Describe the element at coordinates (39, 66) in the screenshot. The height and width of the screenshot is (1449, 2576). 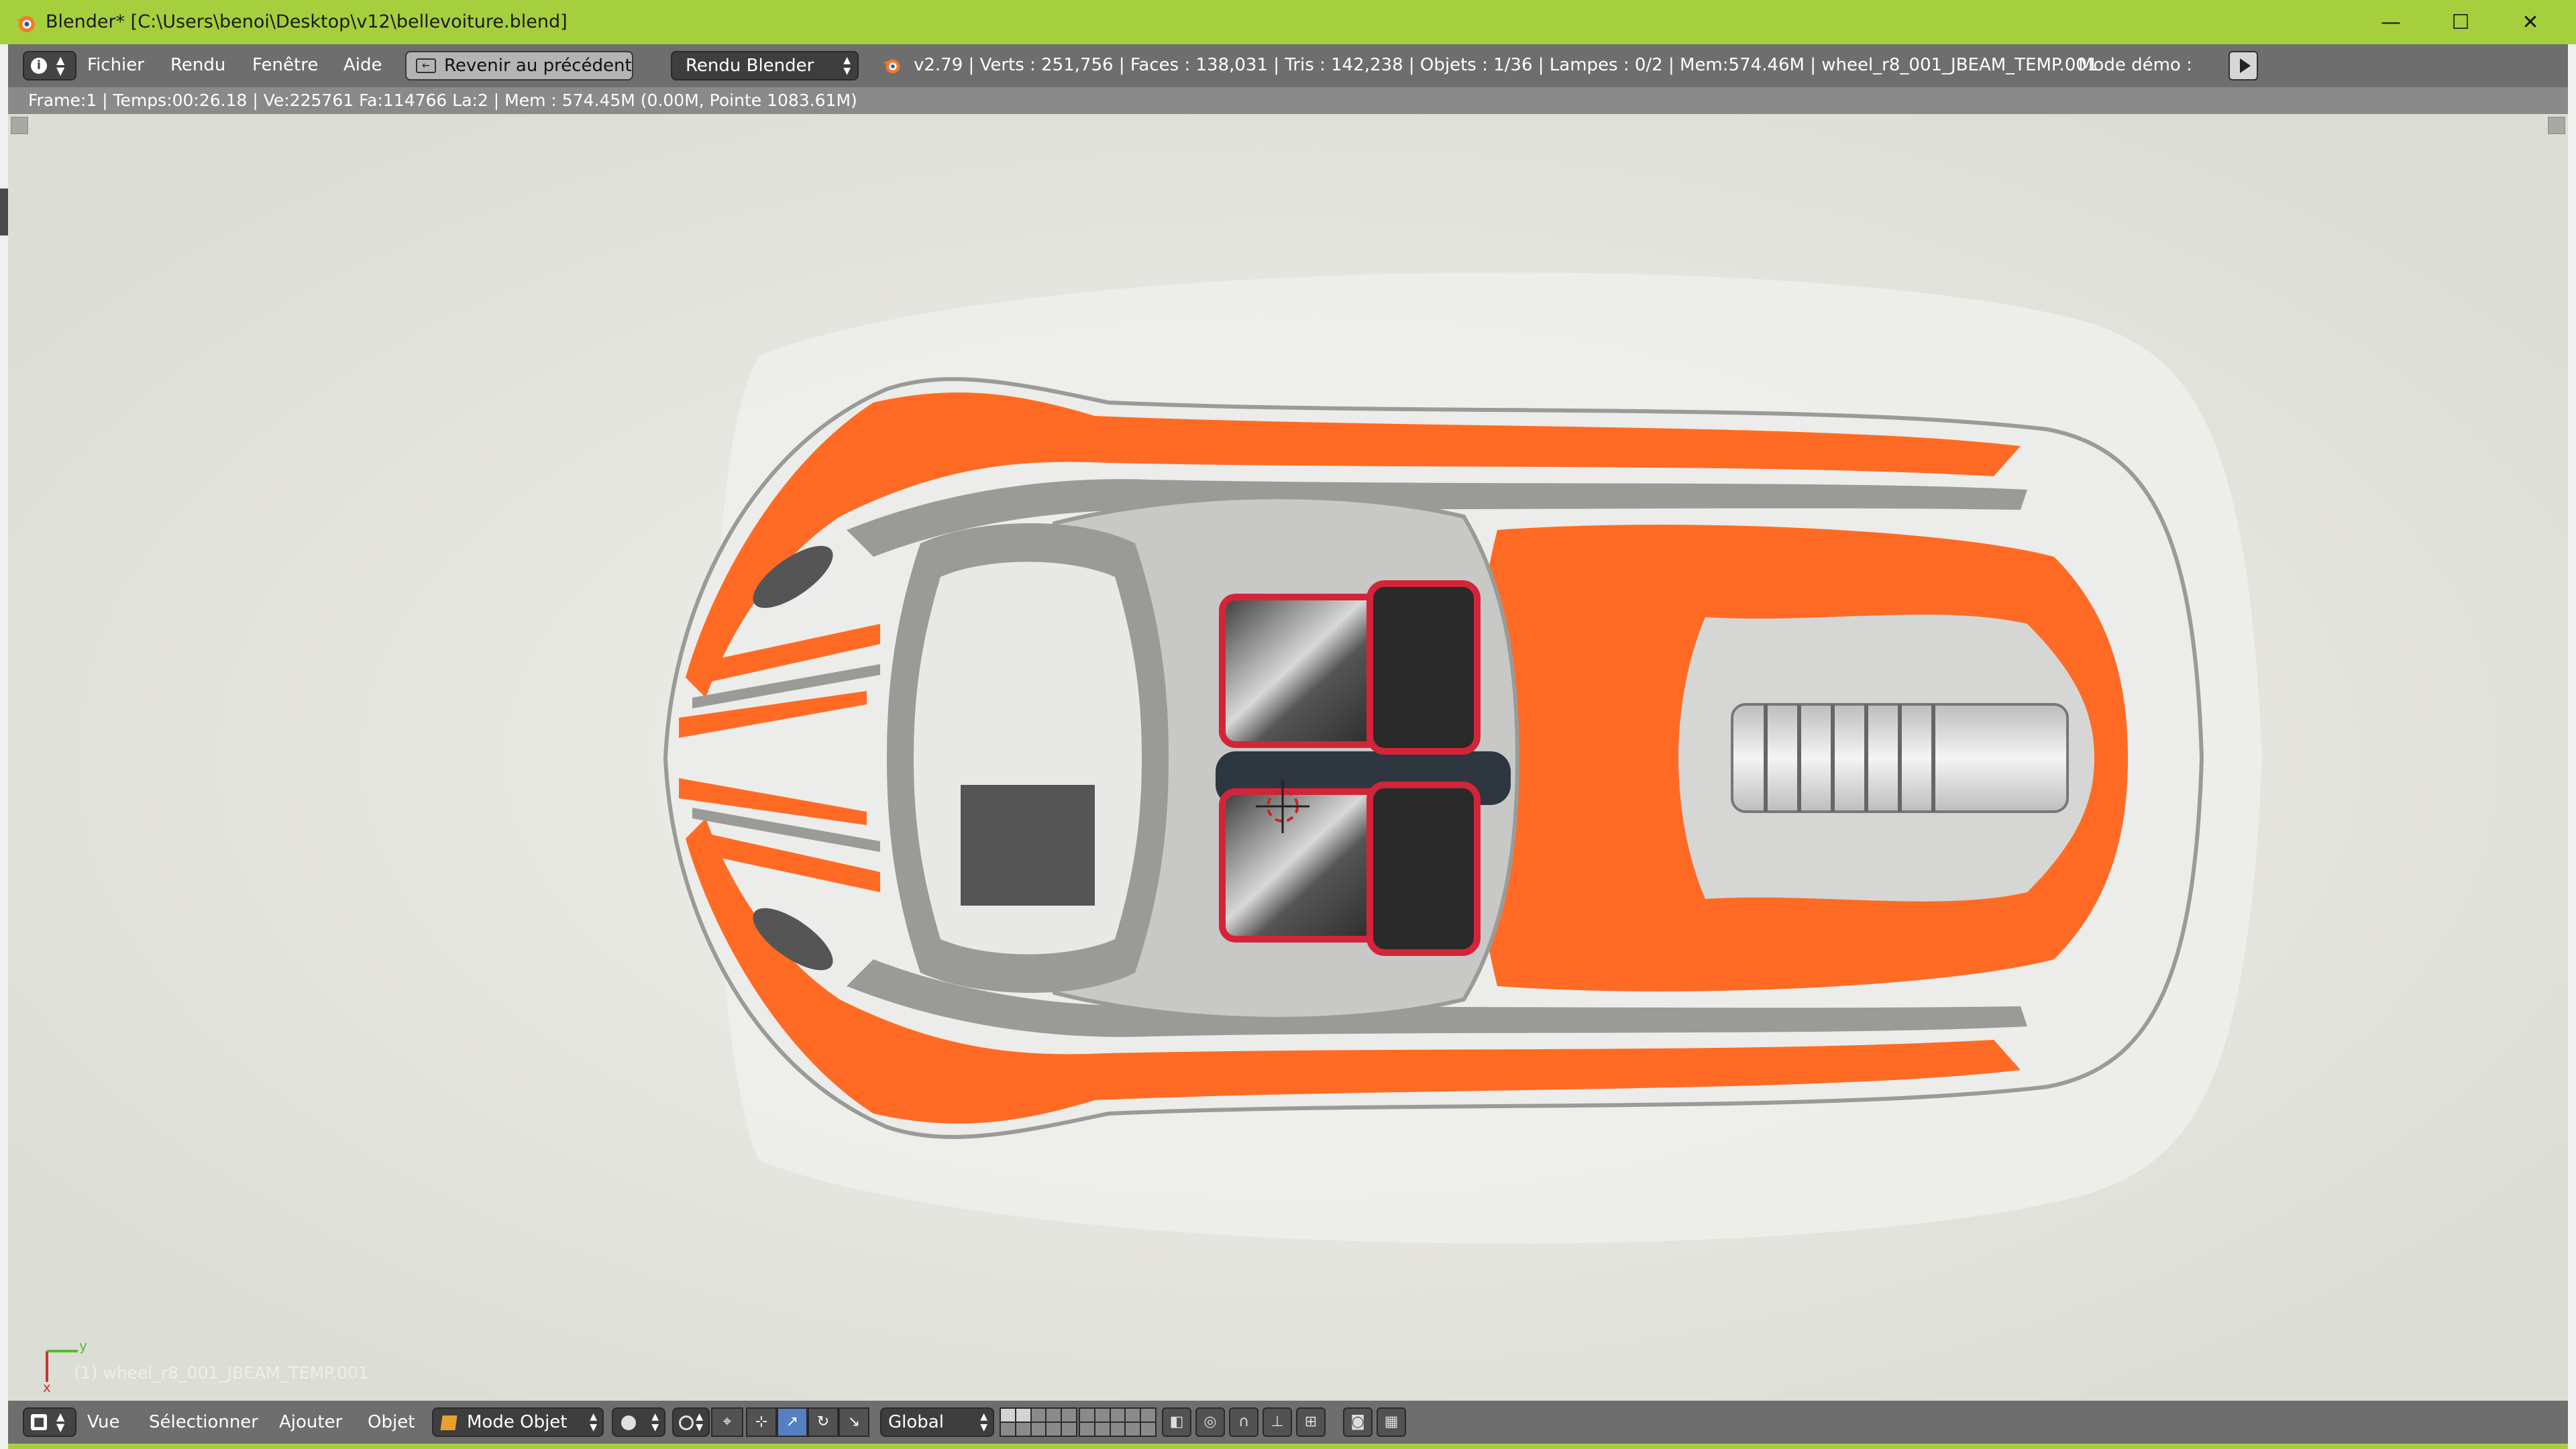
I see `info-icon: i` at that location.